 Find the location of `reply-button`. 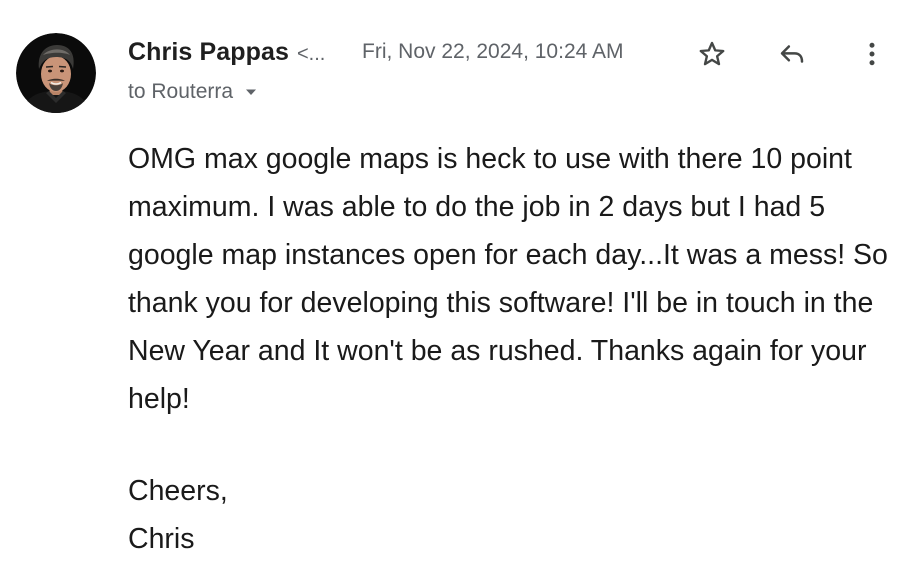

reply-button is located at coordinates (792, 54).